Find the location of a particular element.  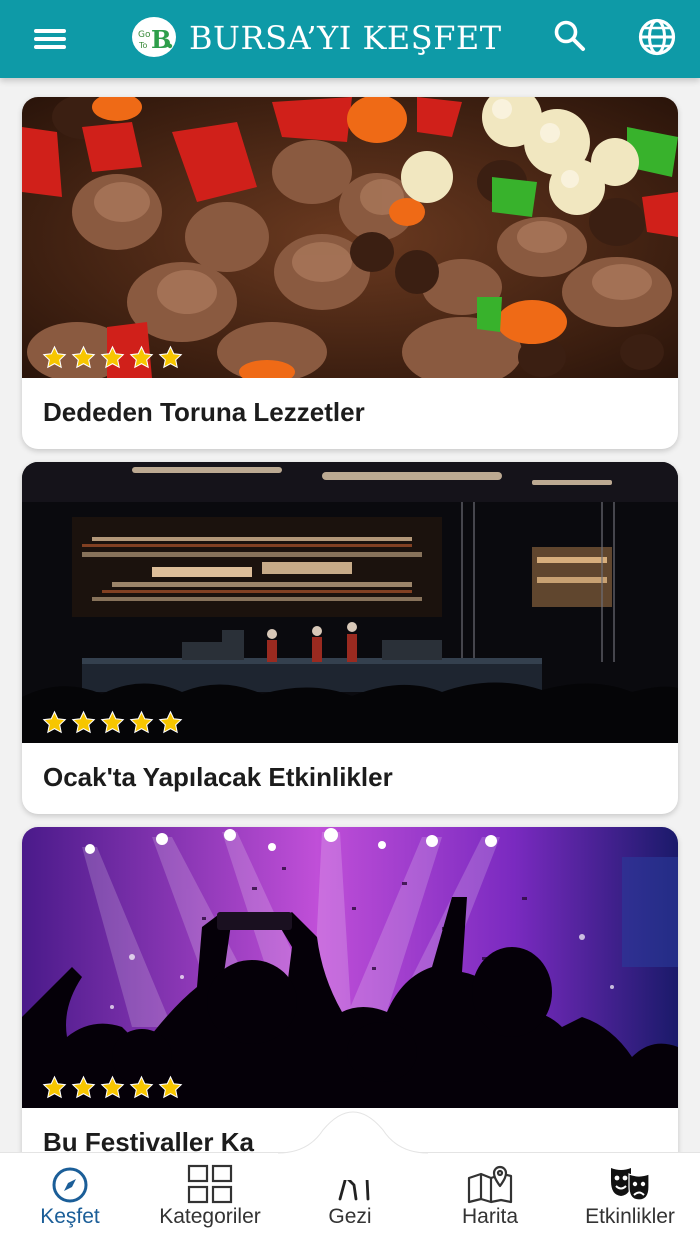

nav-label: Harita is located at coordinates (490, 1216).